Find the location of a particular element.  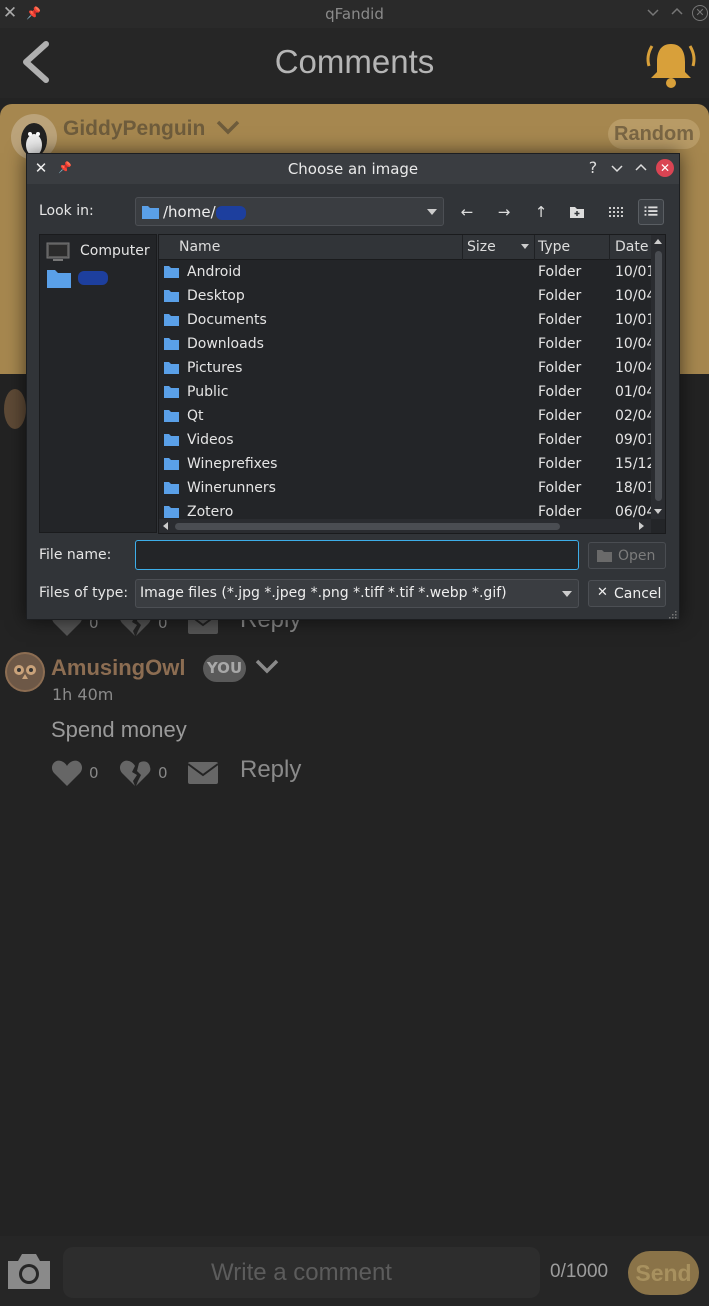

post-username: GiddyPenguin is located at coordinates (134, 129).